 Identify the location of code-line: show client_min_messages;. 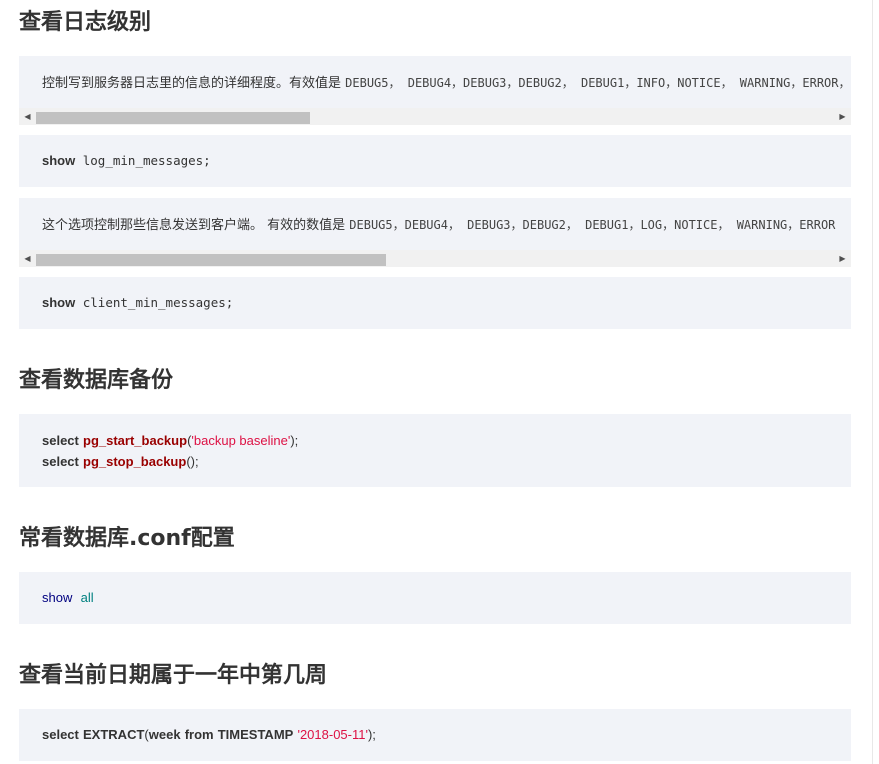
(137, 303).